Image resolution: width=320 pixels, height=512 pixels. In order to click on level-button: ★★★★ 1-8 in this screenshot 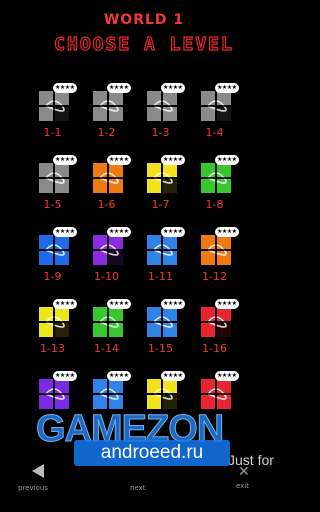, I will do `click(214, 186)`.